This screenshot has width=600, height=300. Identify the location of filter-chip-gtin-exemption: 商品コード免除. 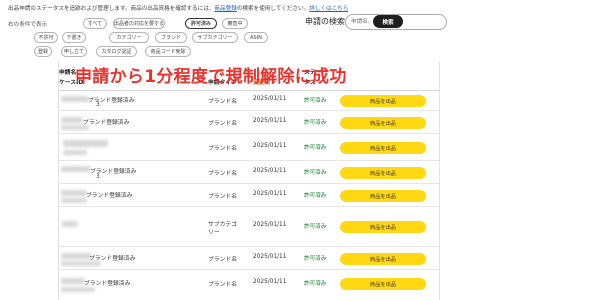
(168, 51).